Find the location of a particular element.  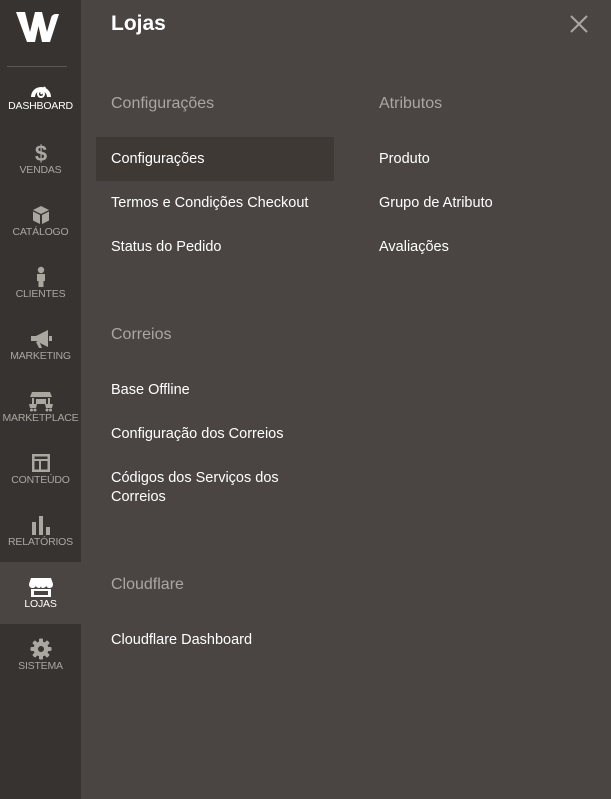

person-icon is located at coordinates (40, 276).